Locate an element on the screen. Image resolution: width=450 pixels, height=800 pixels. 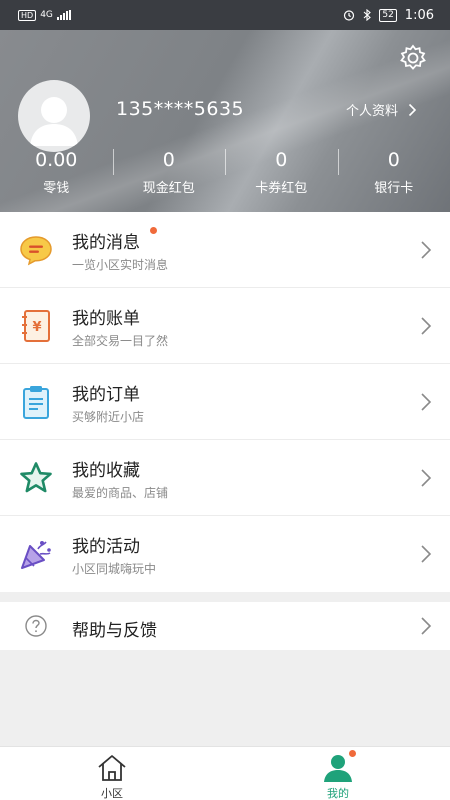
bill-icon: ¥ is located at coordinates (36, 326).